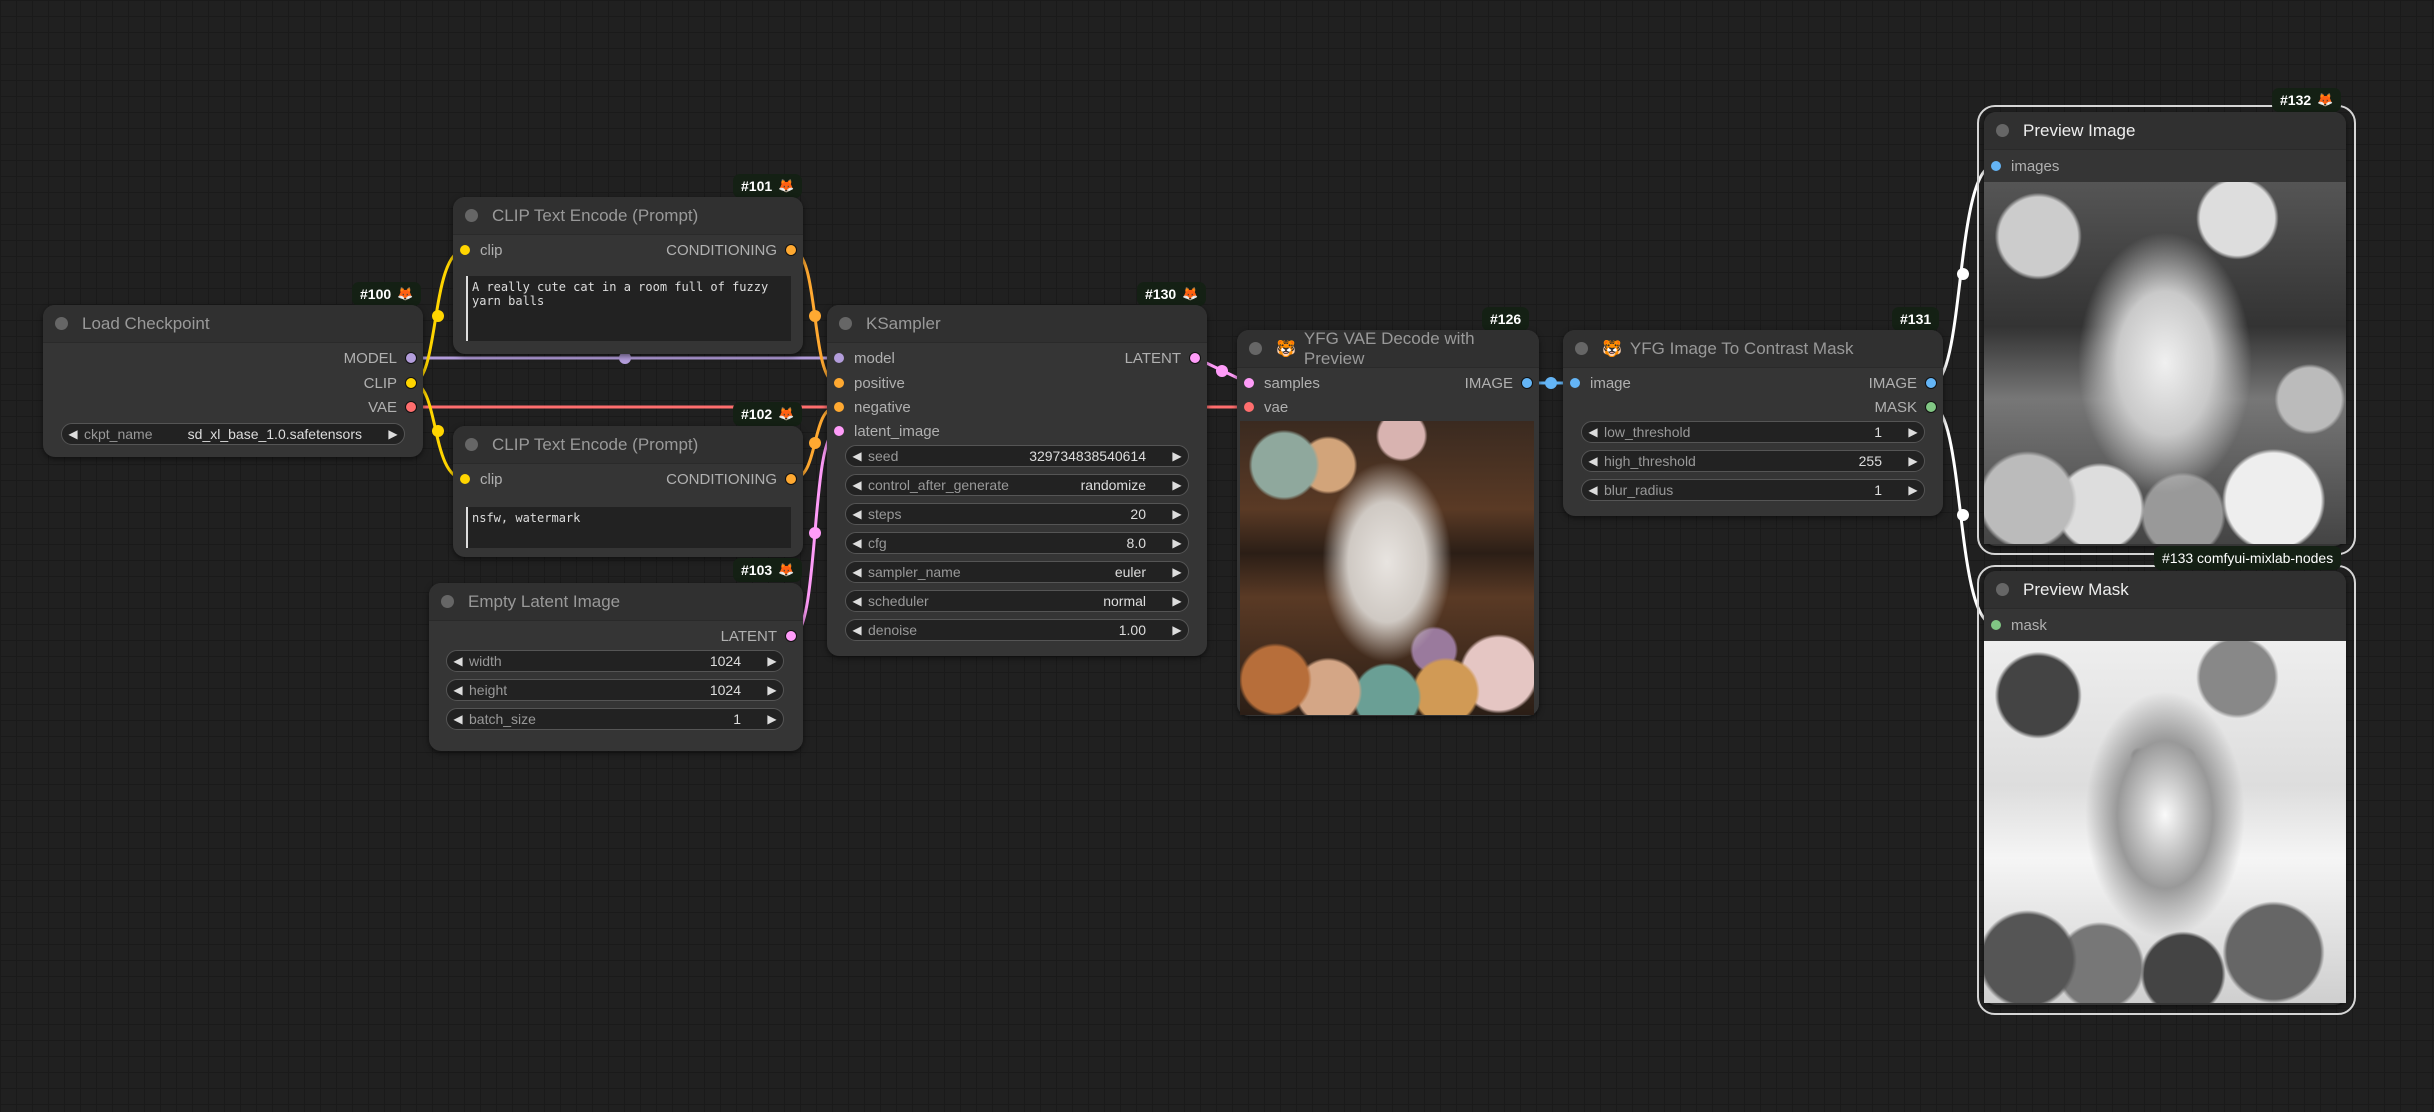 The height and width of the screenshot is (1112, 2434). What do you see at coordinates (1753, 461) in the screenshot?
I see `widget-high-threshold: ◀ high_threshold 255 ▶` at bounding box center [1753, 461].